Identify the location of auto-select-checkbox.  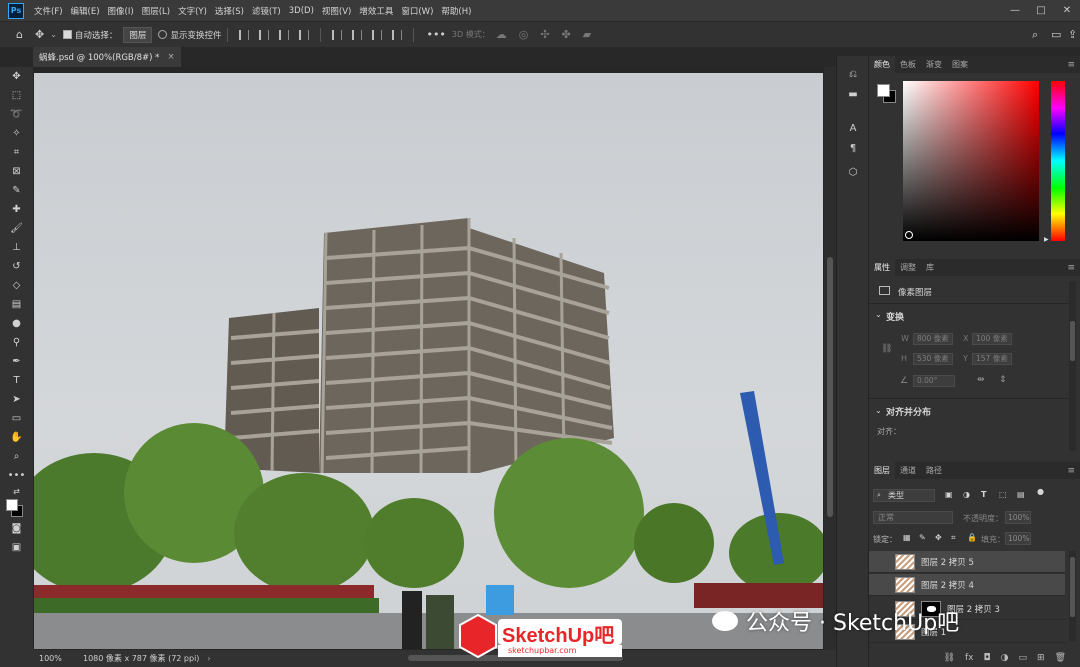
(67, 34).